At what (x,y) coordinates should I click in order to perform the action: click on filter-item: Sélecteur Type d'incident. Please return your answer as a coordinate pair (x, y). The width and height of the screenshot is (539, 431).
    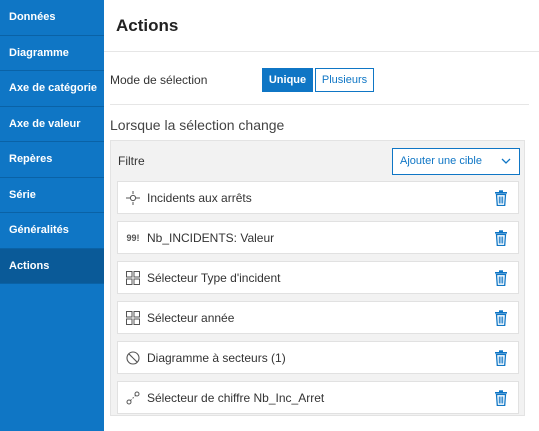
    Looking at the image, I should click on (318, 277).